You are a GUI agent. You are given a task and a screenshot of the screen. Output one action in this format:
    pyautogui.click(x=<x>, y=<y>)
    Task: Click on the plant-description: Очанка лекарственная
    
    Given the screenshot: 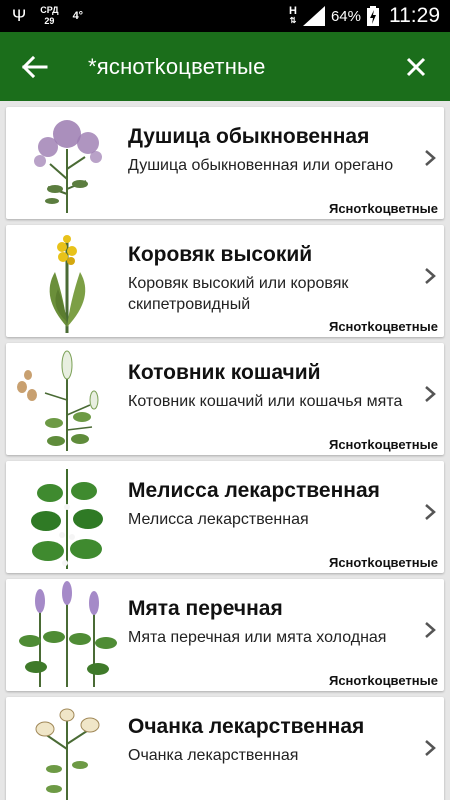 What is the action you would take?
    pyautogui.click(x=213, y=755)
    